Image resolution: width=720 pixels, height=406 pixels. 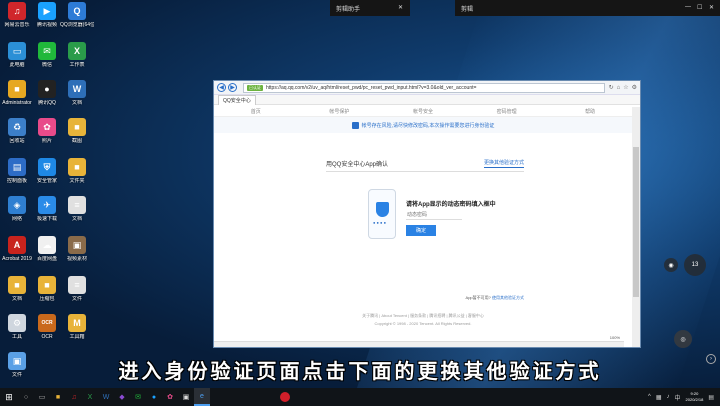 I want to click on desktop-icon: ✿ 照片, so click(x=47, y=131).